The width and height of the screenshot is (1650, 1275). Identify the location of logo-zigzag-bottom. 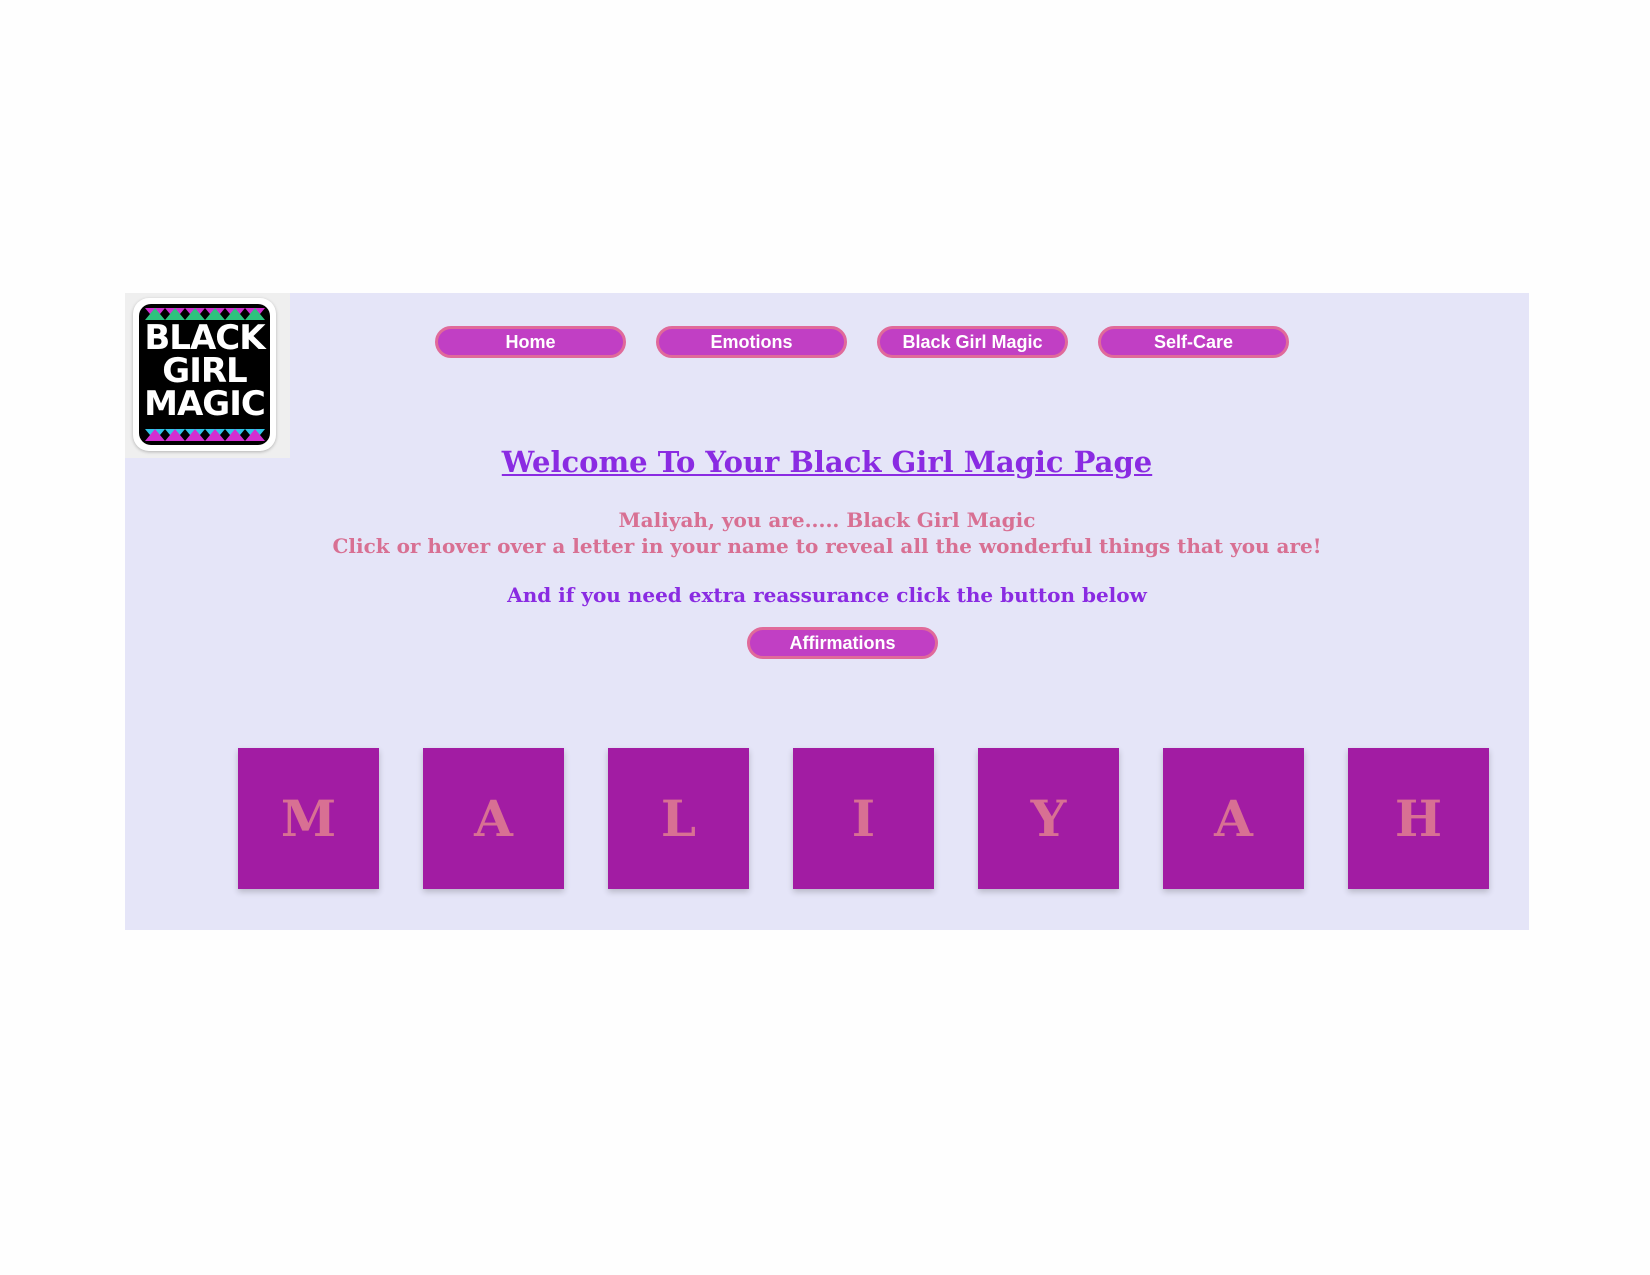
(205, 435).